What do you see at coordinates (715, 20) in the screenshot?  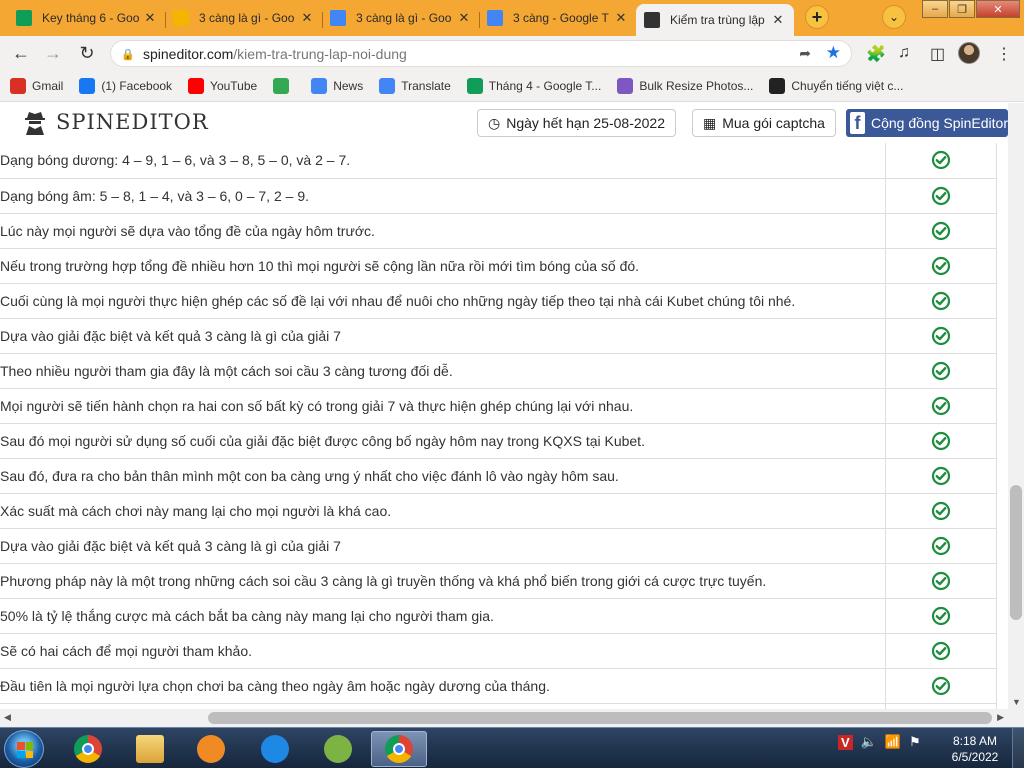 I see `browser-tab: Kiểm tra trùng lập ✕` at bounding box center [715, 20].